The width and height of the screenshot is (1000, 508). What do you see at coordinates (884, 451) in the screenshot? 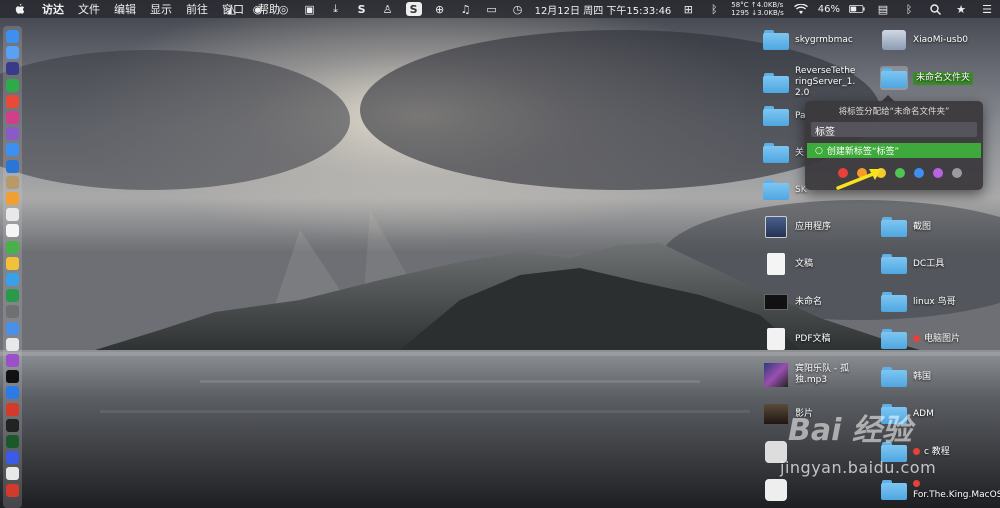
I see `baidu-watermark: Bai 经验 jingyan.baidu.com` at bounding box center [884, 451].